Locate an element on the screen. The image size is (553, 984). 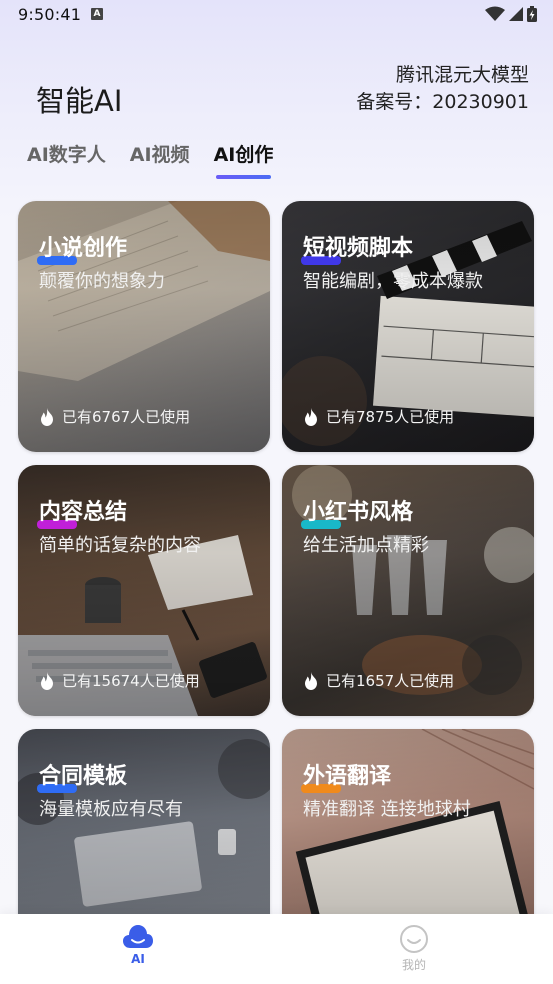
card-content-summary: 内容总结 简单的话复杂的内容 已有15674人已使用 is located at coordinates (144, 590).